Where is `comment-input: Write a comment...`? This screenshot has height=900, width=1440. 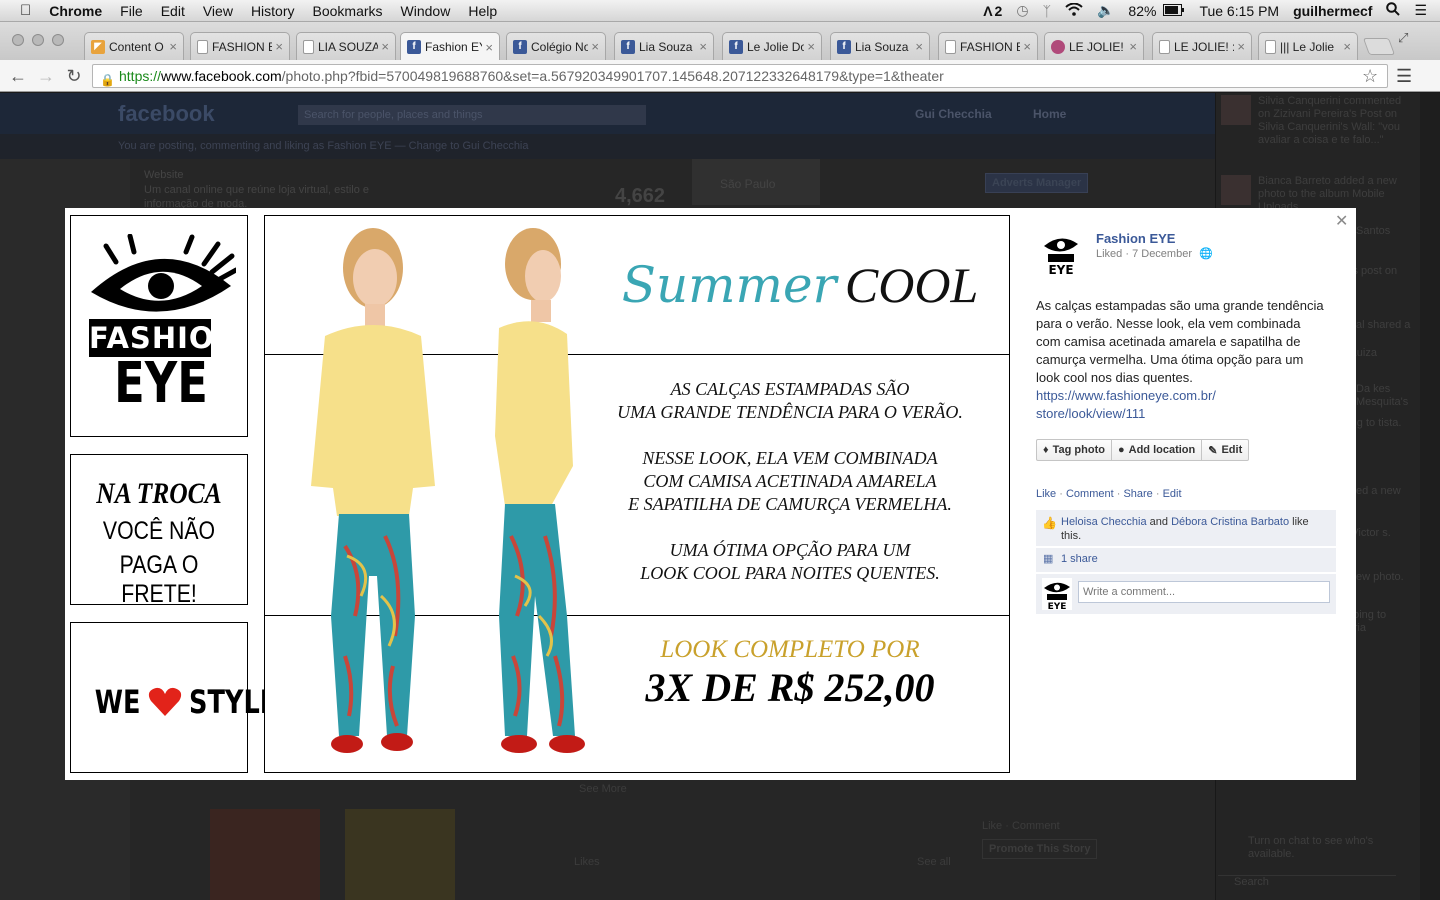 comment-input: Write a comment... is located at coordinates (1204, 592).